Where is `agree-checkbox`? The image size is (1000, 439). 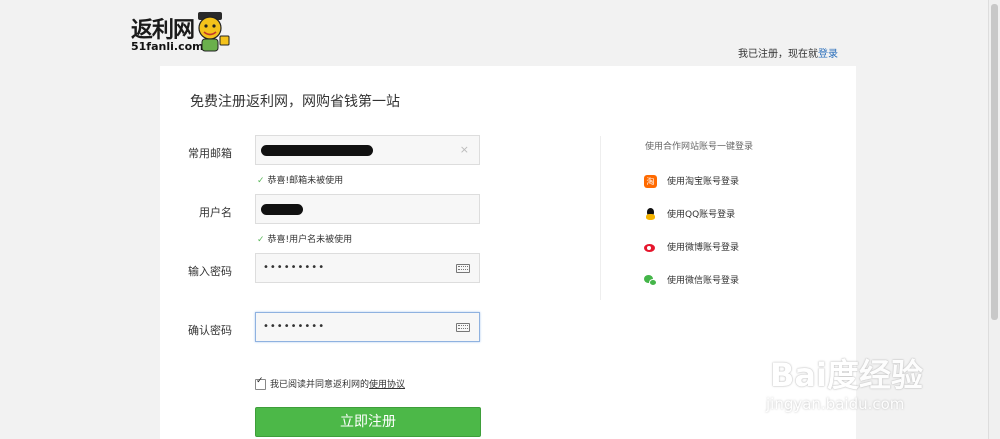
agree-checkbox is located at coordinates (260, 383).